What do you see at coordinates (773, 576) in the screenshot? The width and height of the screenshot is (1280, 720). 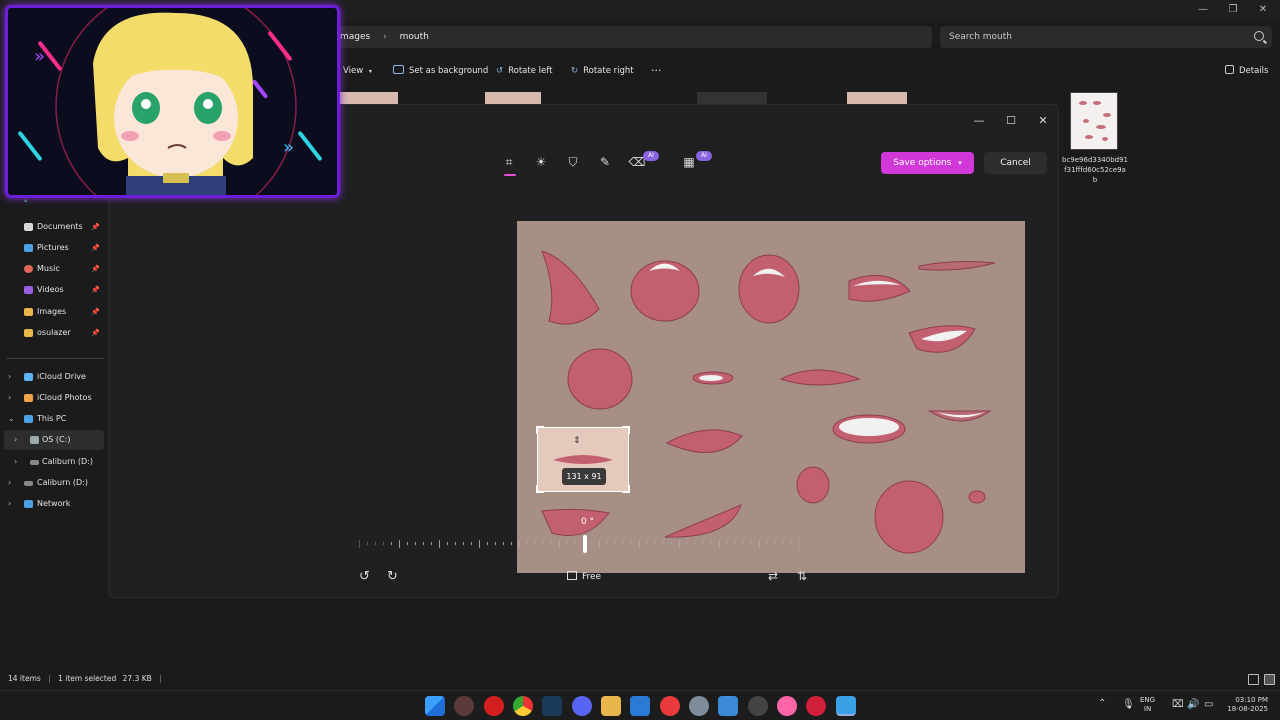 I see `flip-horizontal-icon: ⇄` at bounding box center [773, 576].